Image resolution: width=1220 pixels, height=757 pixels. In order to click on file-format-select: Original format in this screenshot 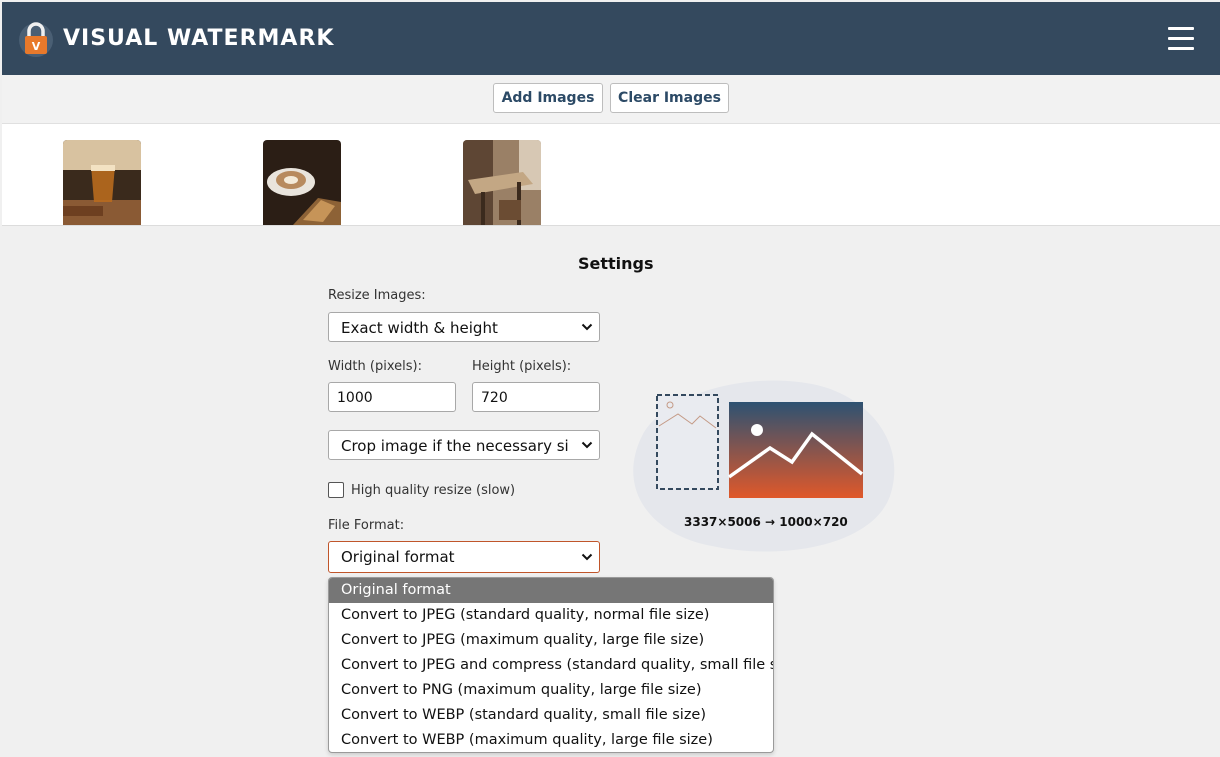, I will do `click(464, 557)`.